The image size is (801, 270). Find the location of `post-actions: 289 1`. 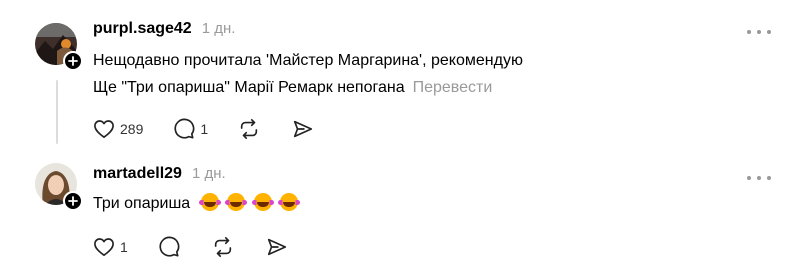

post-actions: 289 1 is located at coordinates (203, 129).